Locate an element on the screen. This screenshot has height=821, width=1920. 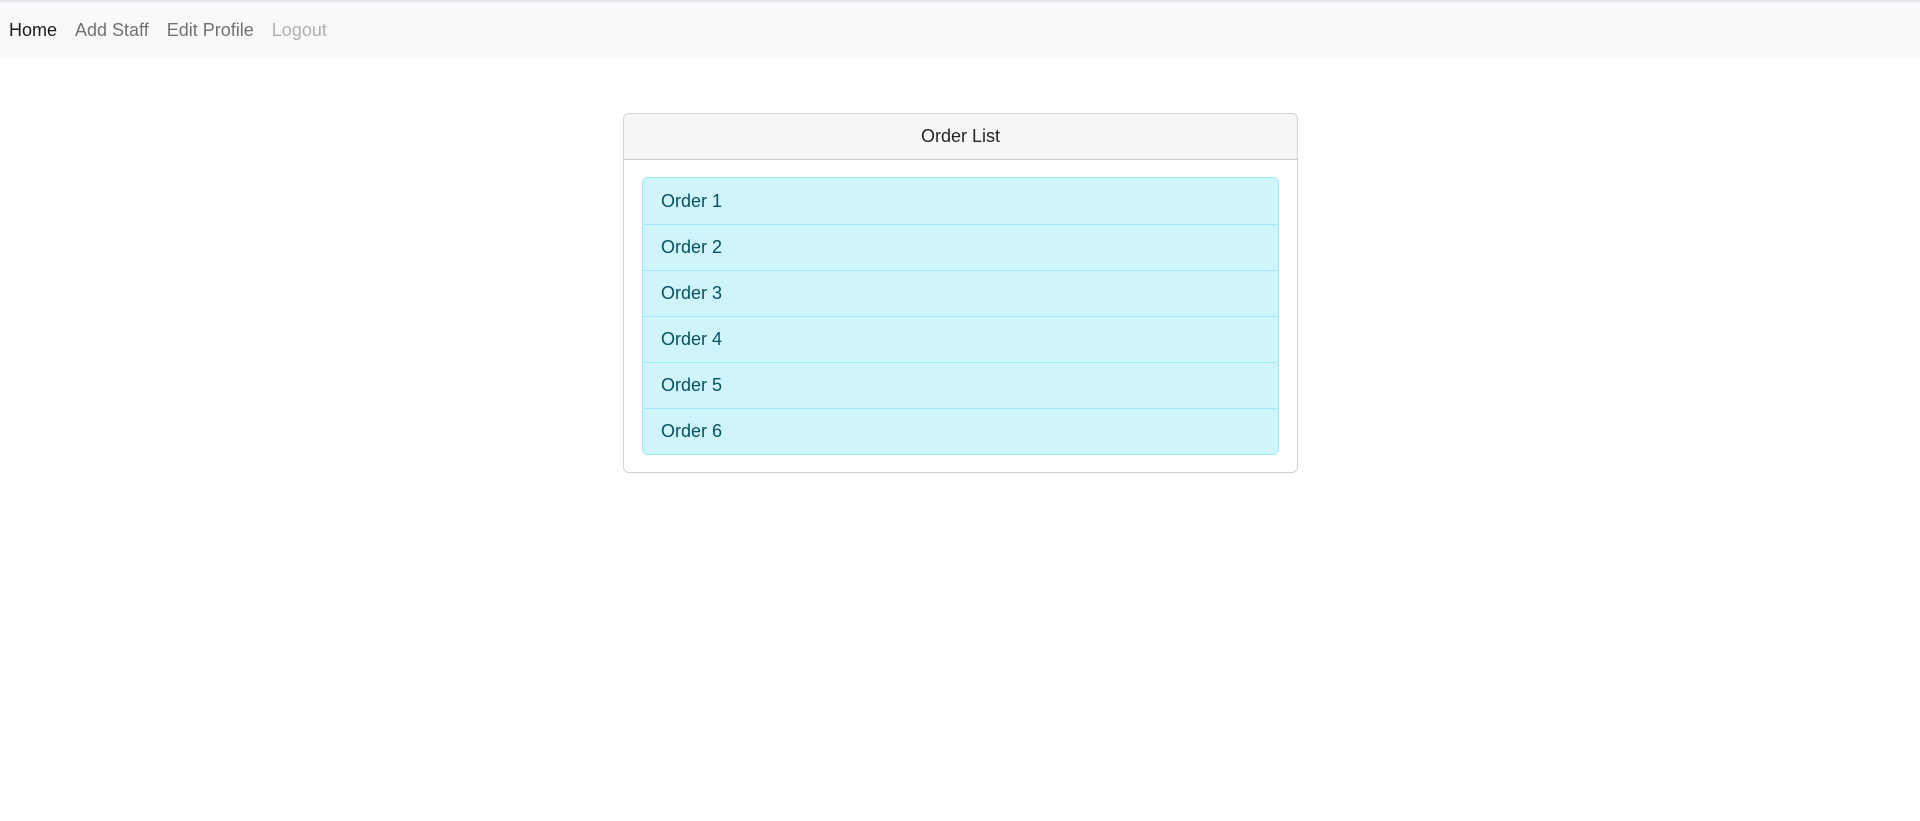
nav-home-link: Home is located at coordinates (33, 30).